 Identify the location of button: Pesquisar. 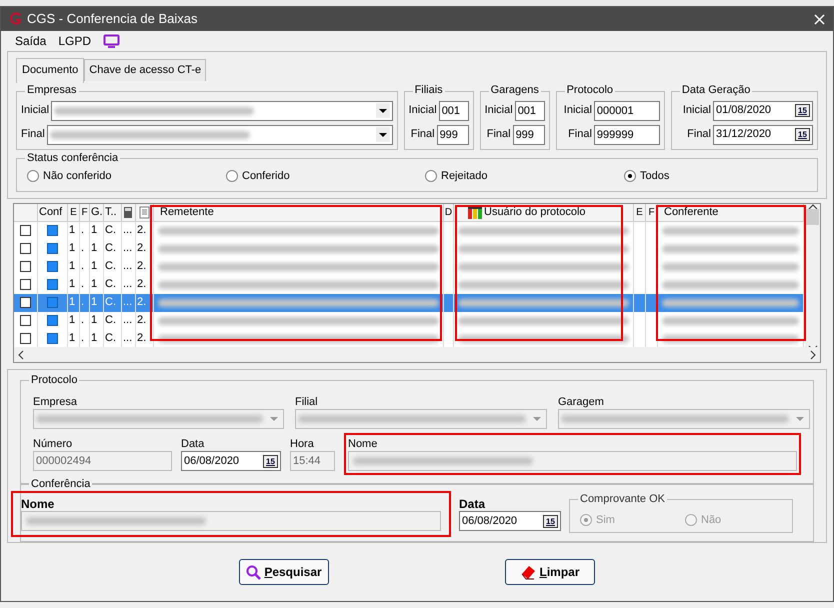
(284, 572).